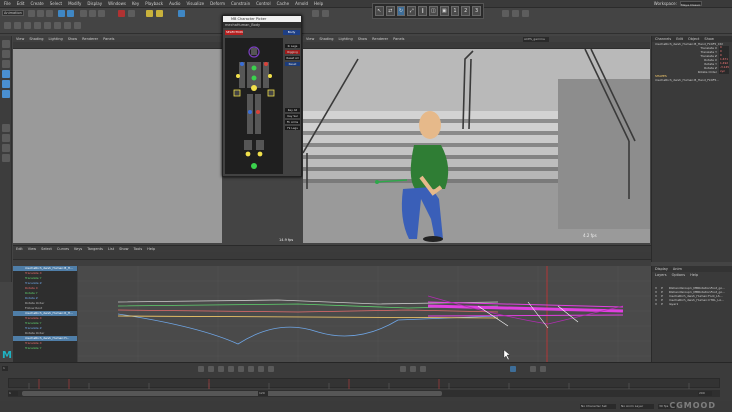 The image size is (732, 412). I want to click on layer-name: layer1, so click(673, 304).